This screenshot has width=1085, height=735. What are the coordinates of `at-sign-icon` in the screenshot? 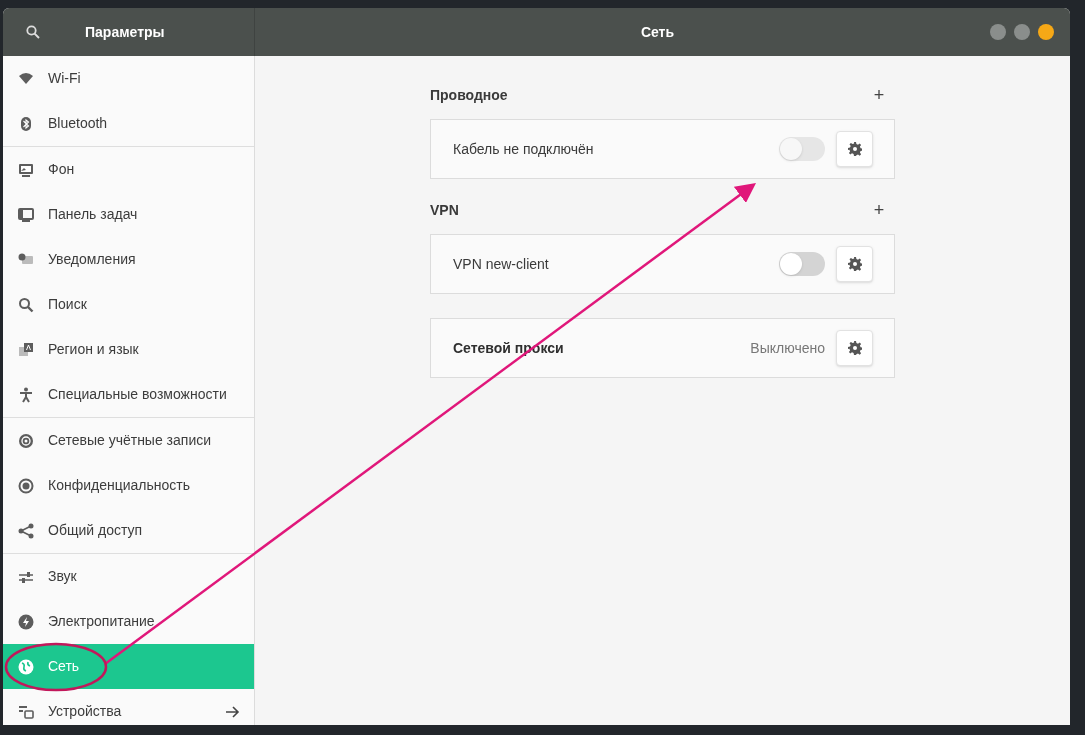 It's located at (26, 440).